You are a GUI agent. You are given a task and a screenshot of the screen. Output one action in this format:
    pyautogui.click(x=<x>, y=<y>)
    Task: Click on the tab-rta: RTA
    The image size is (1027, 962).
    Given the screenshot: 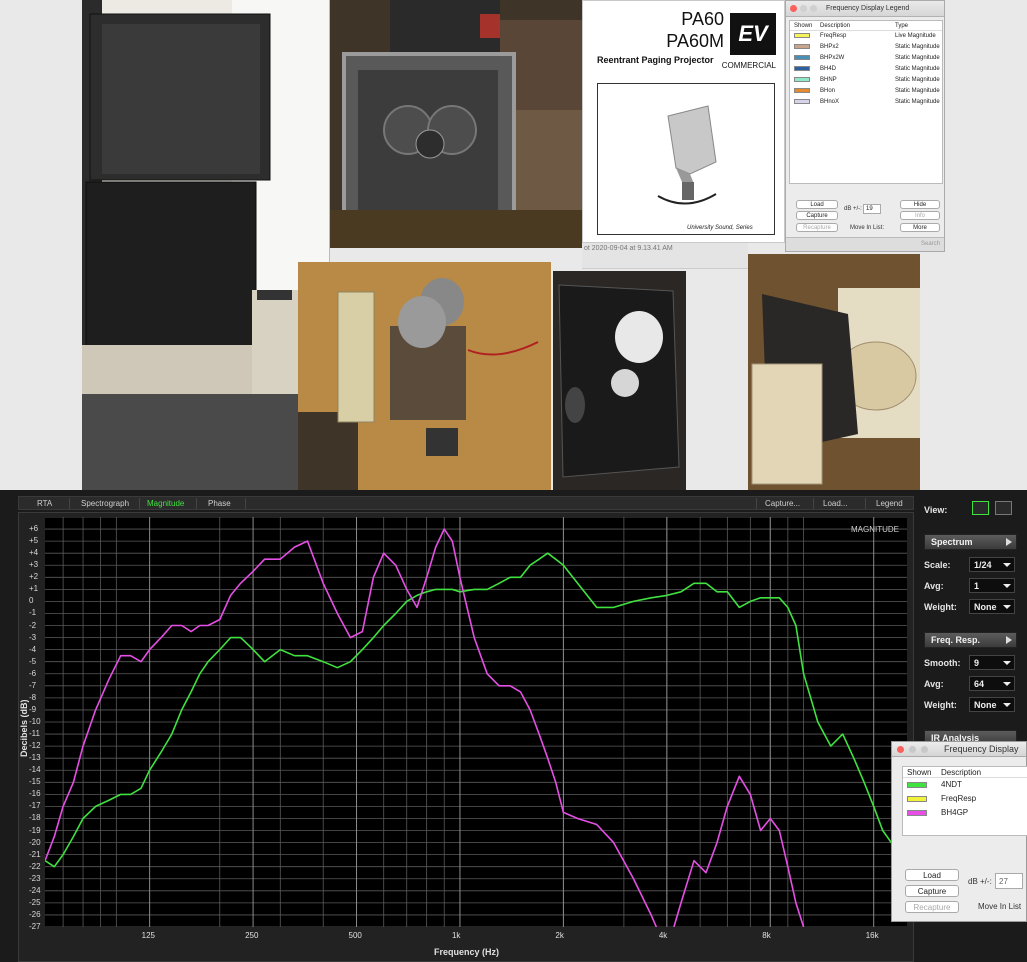 What is the action you would take?
    pyautogui.click(x=44, y=503)
    